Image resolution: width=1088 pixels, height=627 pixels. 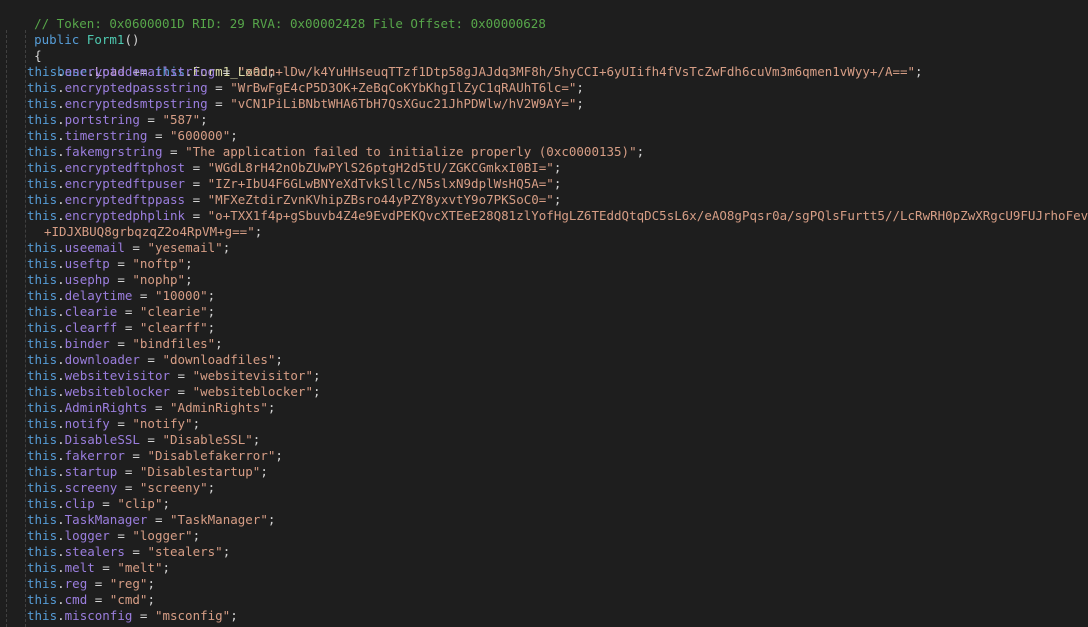 What do you see at coordinates (140, 71) in the screenshot?
I see `field-name-encryptedemailstring: encryptedemailstring` at bounding box center [140, 71].